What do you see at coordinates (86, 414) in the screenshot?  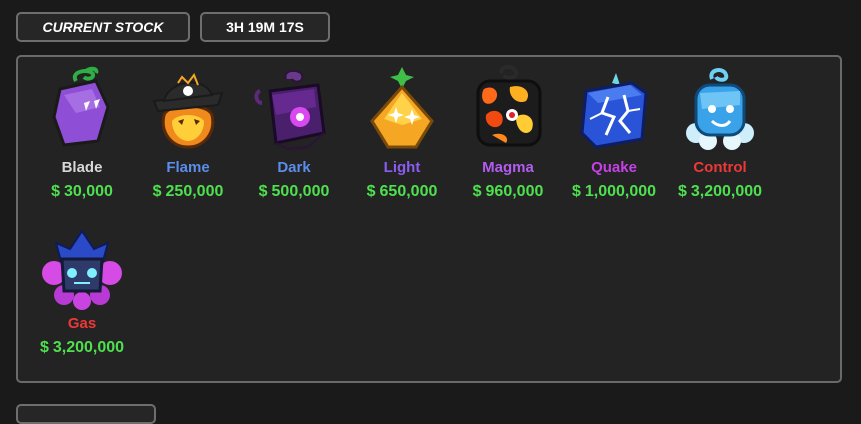 I see `next-stock-tab` at bounding box center [86, 414].